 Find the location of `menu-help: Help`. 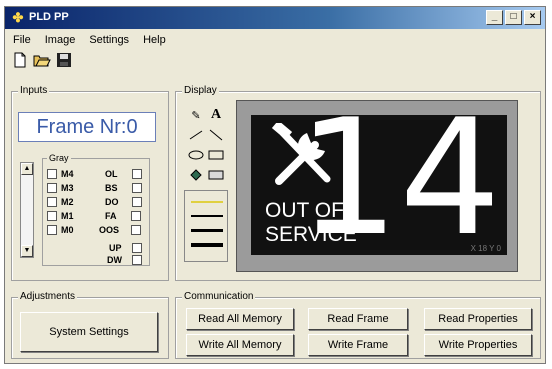

menu-help: Help is located at coordinates (154, 40).